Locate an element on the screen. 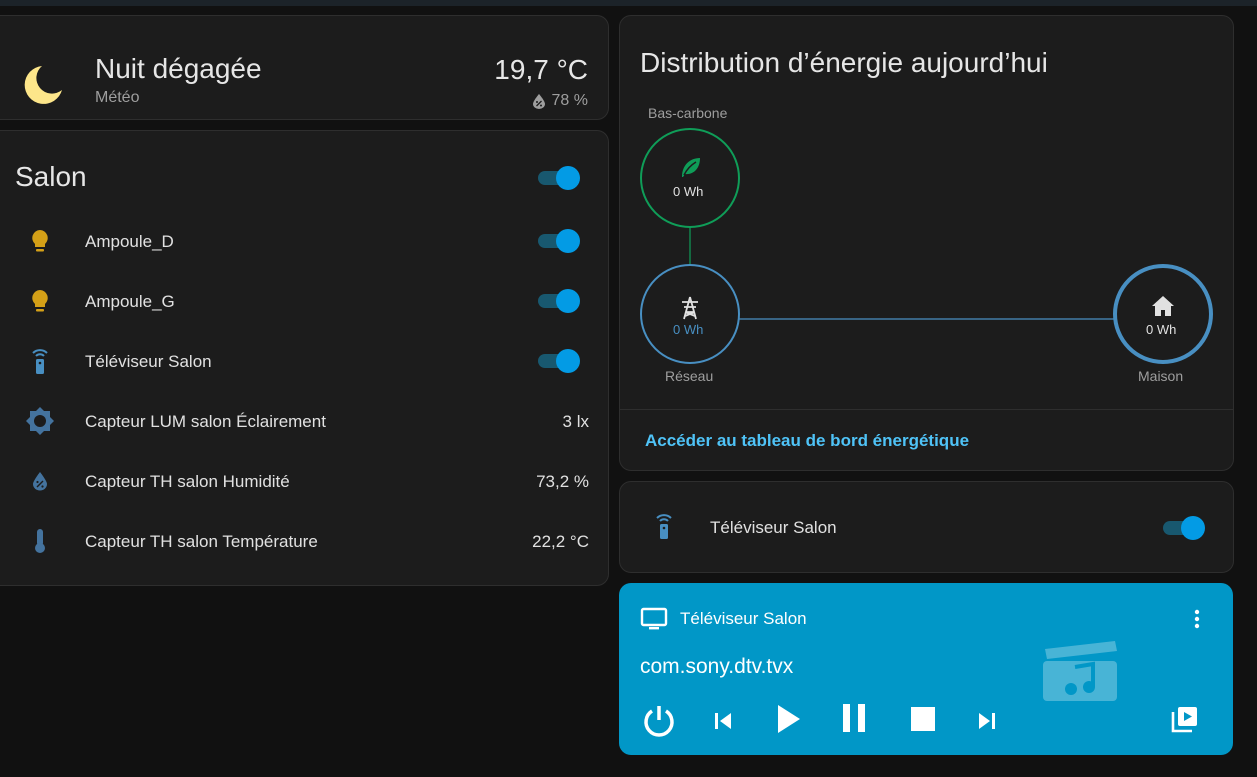  entity-row-ampoule-g: Ampoule_G is located at coordinates (304, 301).